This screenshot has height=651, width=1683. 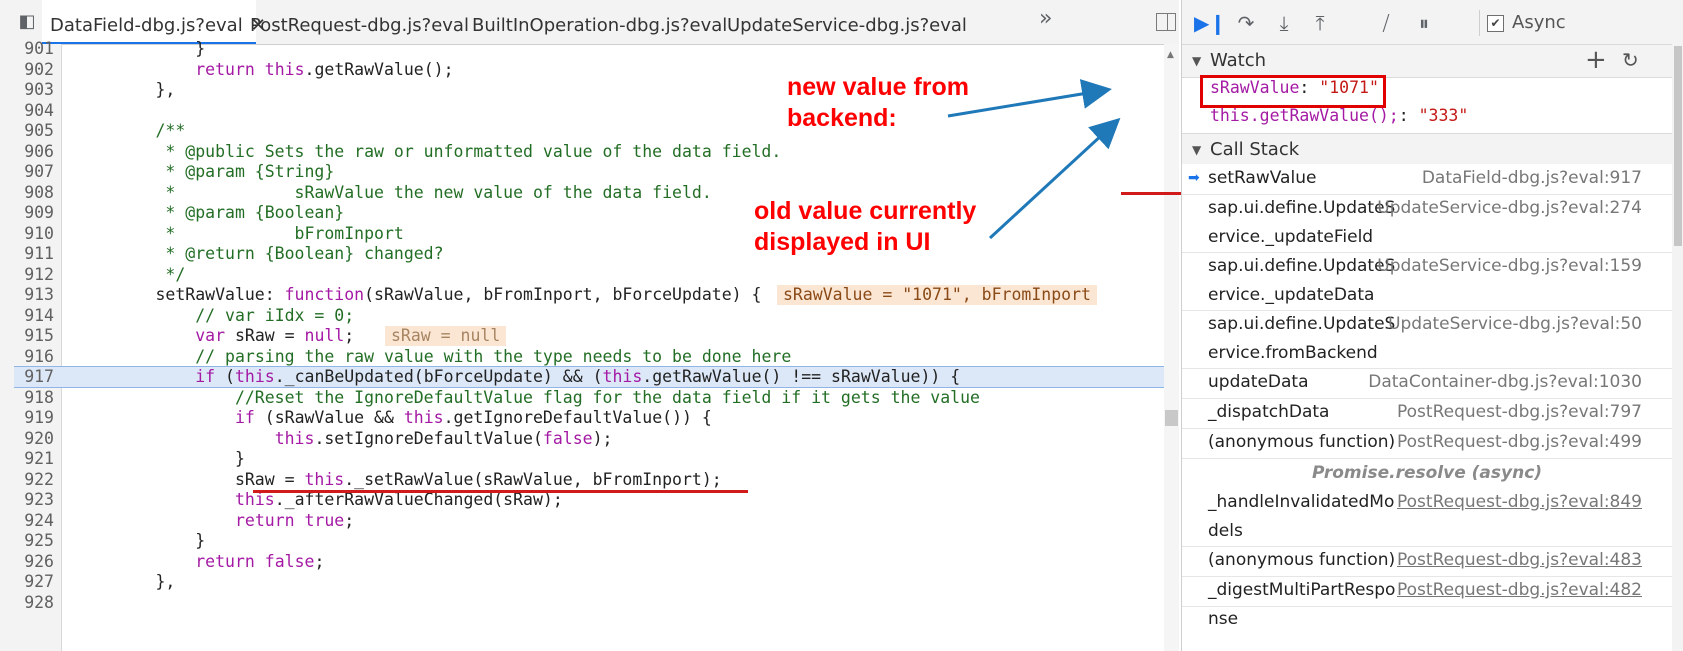 I want to click on frame-location: UpdateService-dbg.js?eval:274, so click(x=1509, y=208).